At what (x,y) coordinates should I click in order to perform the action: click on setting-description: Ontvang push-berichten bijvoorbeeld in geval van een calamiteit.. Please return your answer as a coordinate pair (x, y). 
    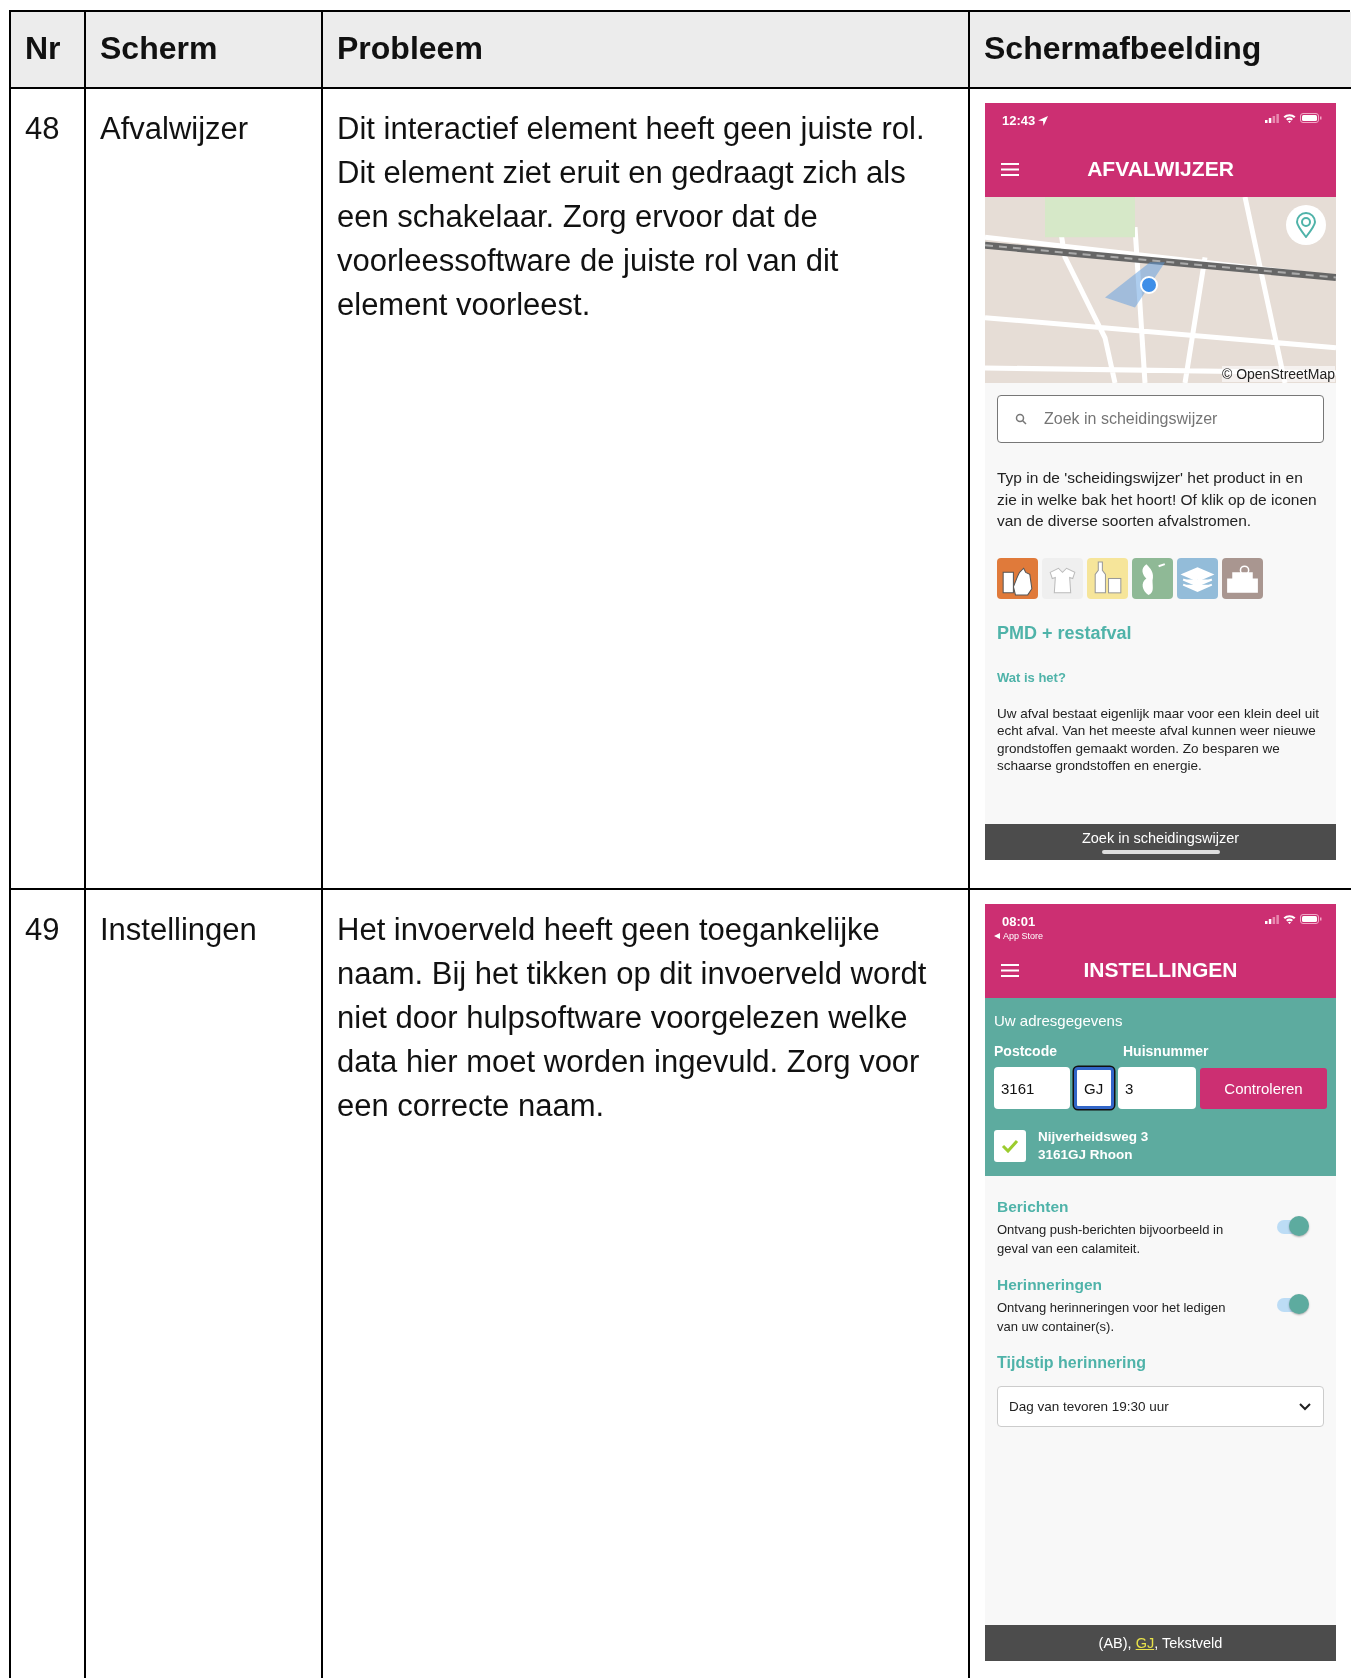
    Looking at the image, I should click on (1111, 1239).